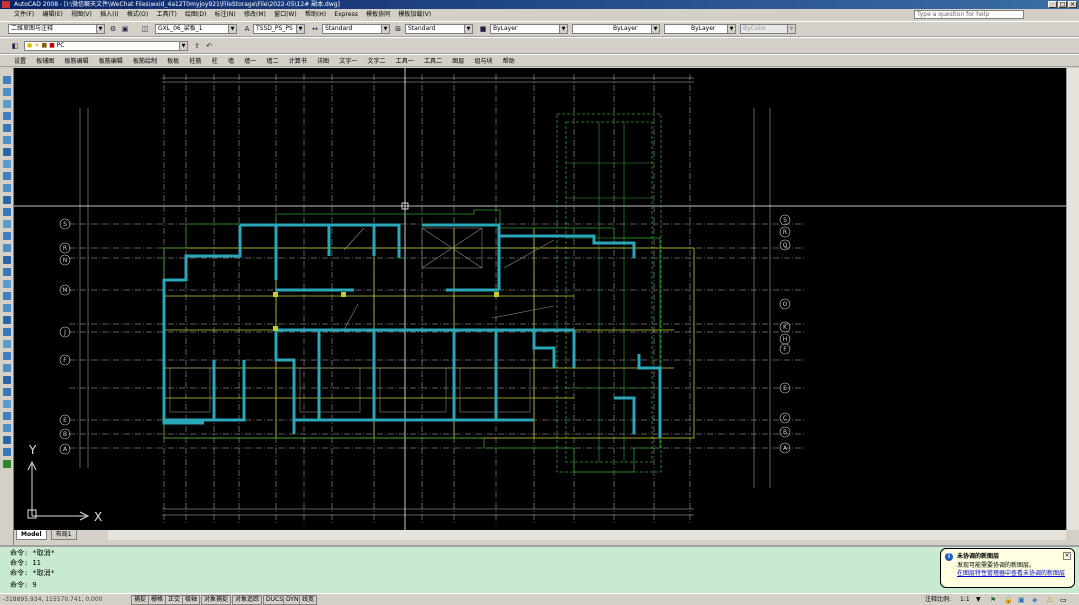  I want to click on tool-stair-icon, so click(7, 248).